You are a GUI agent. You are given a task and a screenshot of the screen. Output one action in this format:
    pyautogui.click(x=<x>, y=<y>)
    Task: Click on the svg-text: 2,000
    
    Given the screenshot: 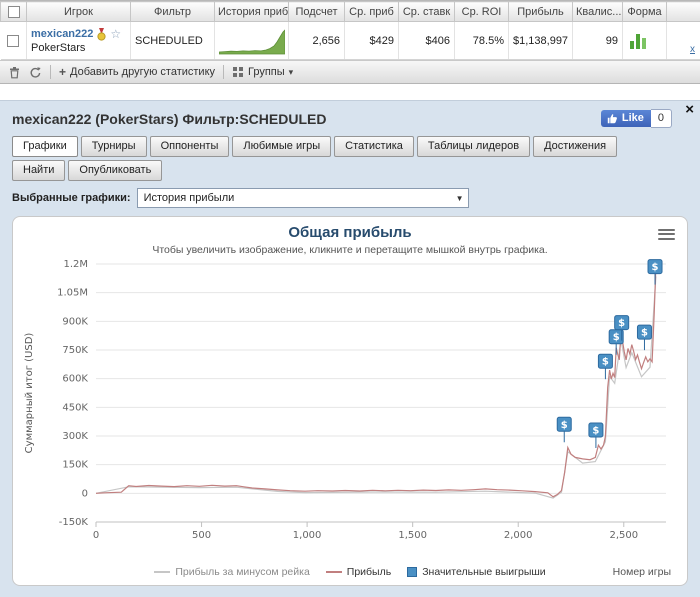 What is the action you would take?
    pyautogui.click(x=518, y=535)
    